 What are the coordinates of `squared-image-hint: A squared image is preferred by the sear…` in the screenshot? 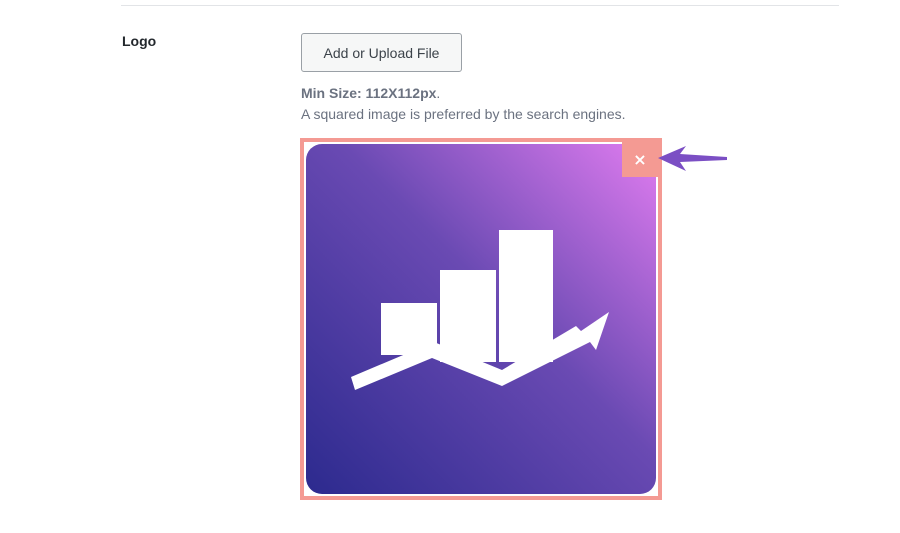 It's located at (463, 114).